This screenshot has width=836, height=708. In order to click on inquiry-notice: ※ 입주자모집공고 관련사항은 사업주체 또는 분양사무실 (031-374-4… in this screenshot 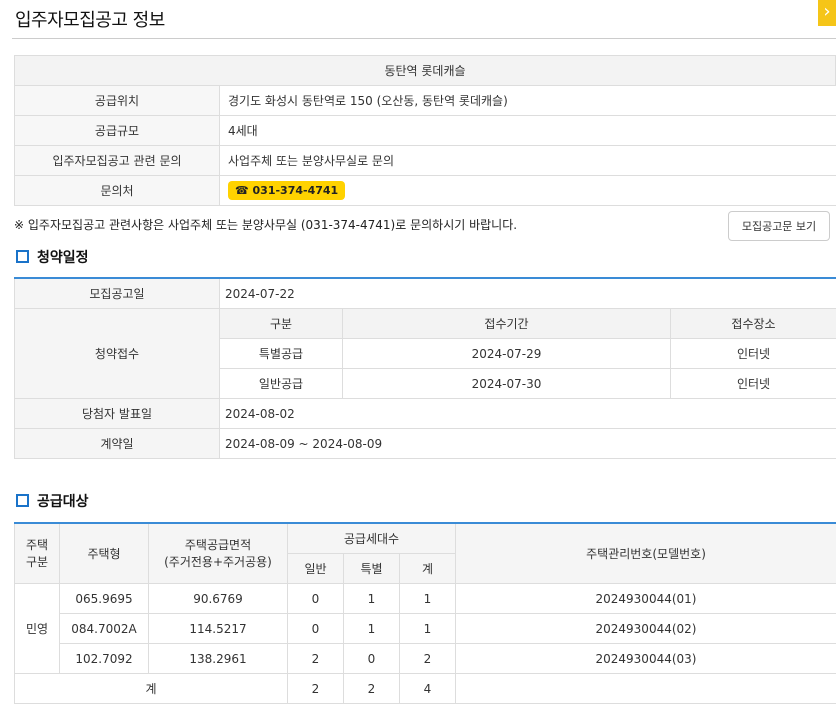, I will do `click(266, 225)`.